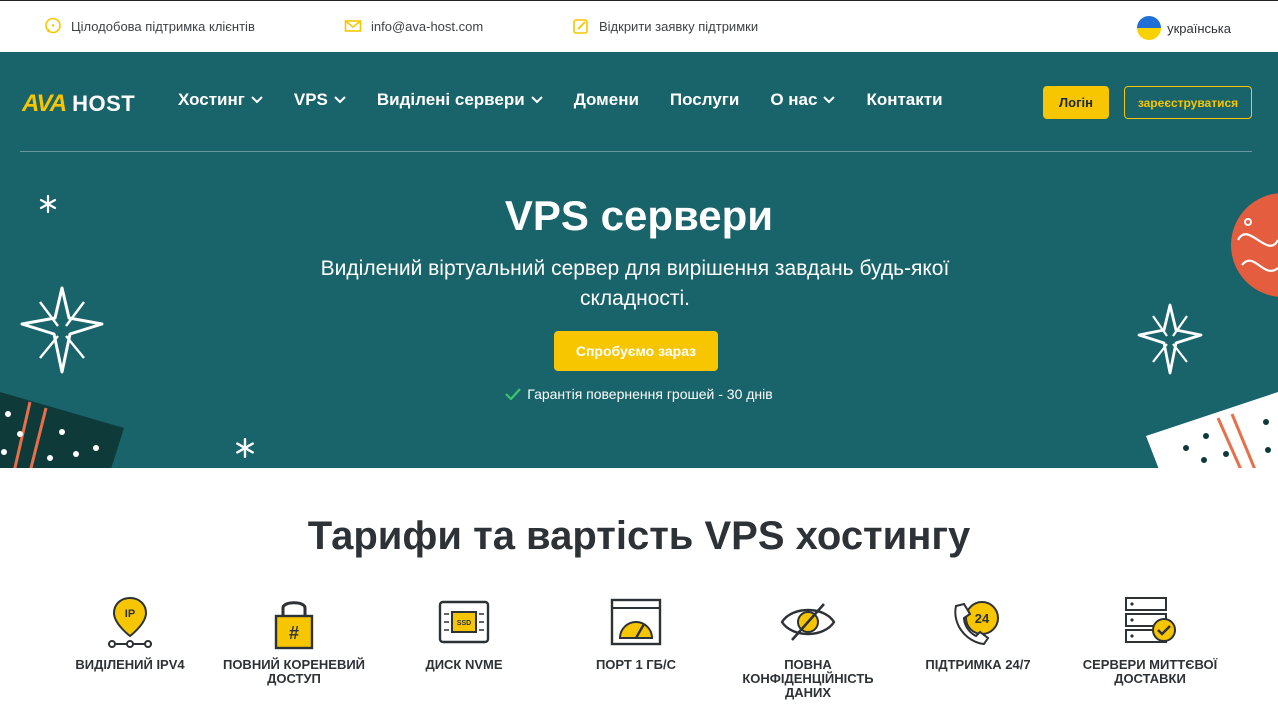 The image size is (1278, 720). I want to click on feature-instant-servers: Сервери миттєвої доставки, so click(1150, 640).